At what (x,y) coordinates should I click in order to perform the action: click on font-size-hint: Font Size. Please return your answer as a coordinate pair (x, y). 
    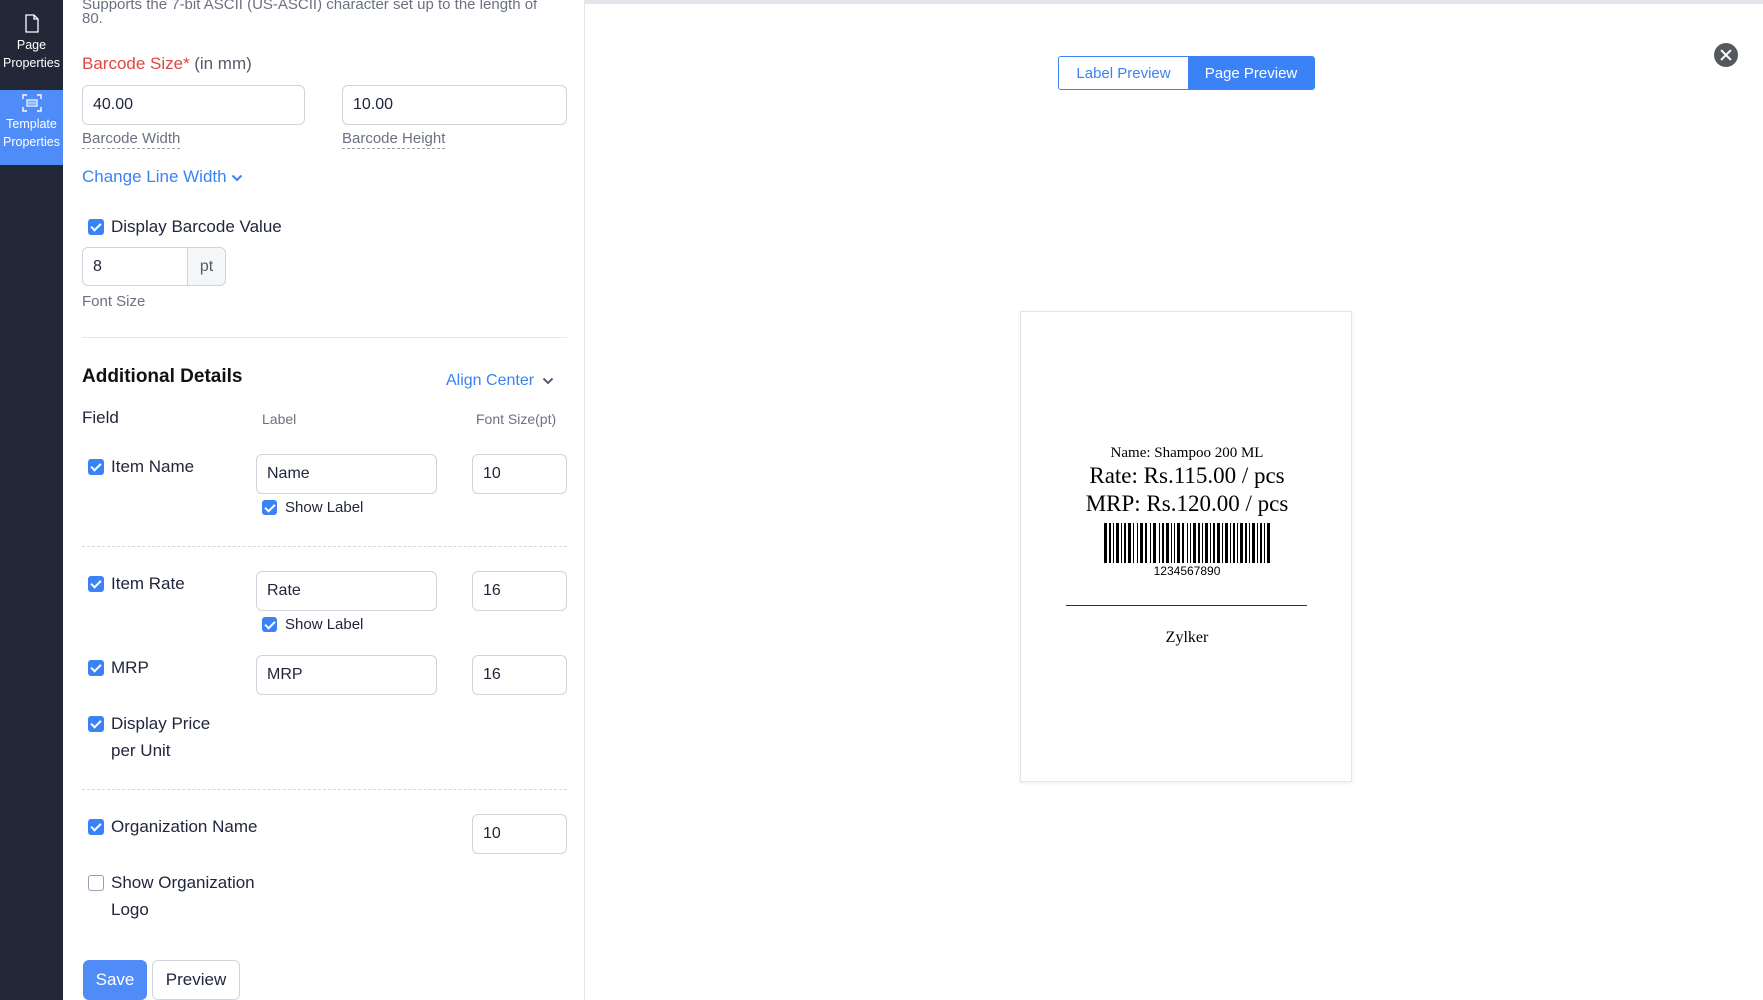
    Looking at the image, I should click on (114, 301).